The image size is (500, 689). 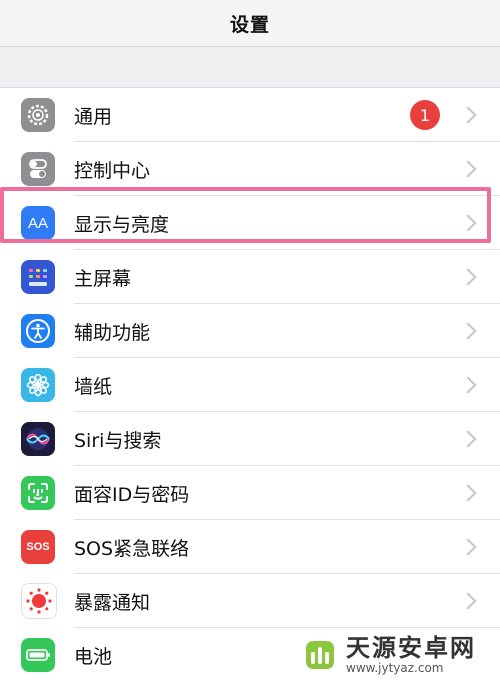 I want to click on exposure-icon, so click(x=39, y=601).